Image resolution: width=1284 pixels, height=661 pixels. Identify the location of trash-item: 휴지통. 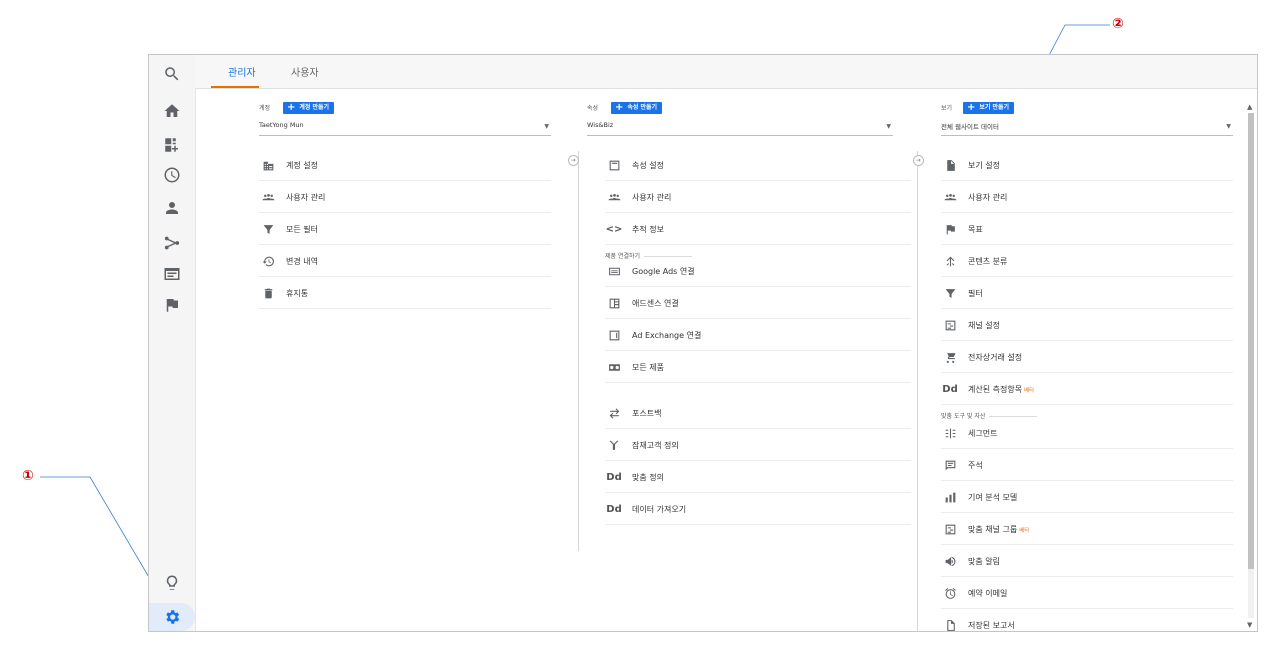
(405, 293).